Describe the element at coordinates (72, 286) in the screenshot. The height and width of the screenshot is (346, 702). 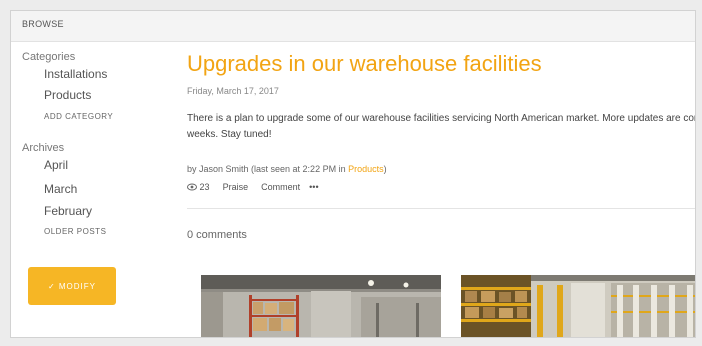
I see `modify-button: ✓ MODIFY` at that location.